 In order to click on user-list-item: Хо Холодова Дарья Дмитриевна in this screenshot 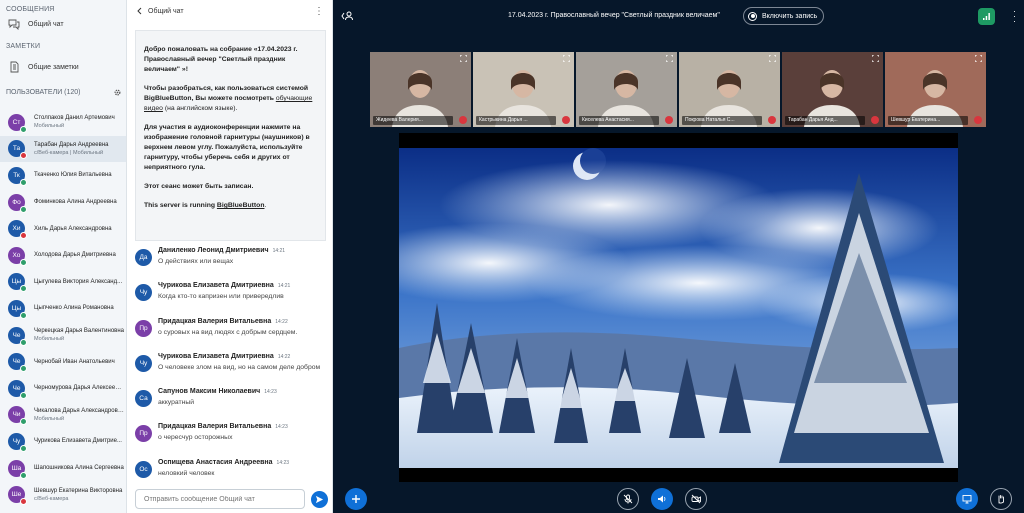, I will do `click(63, 255)`.